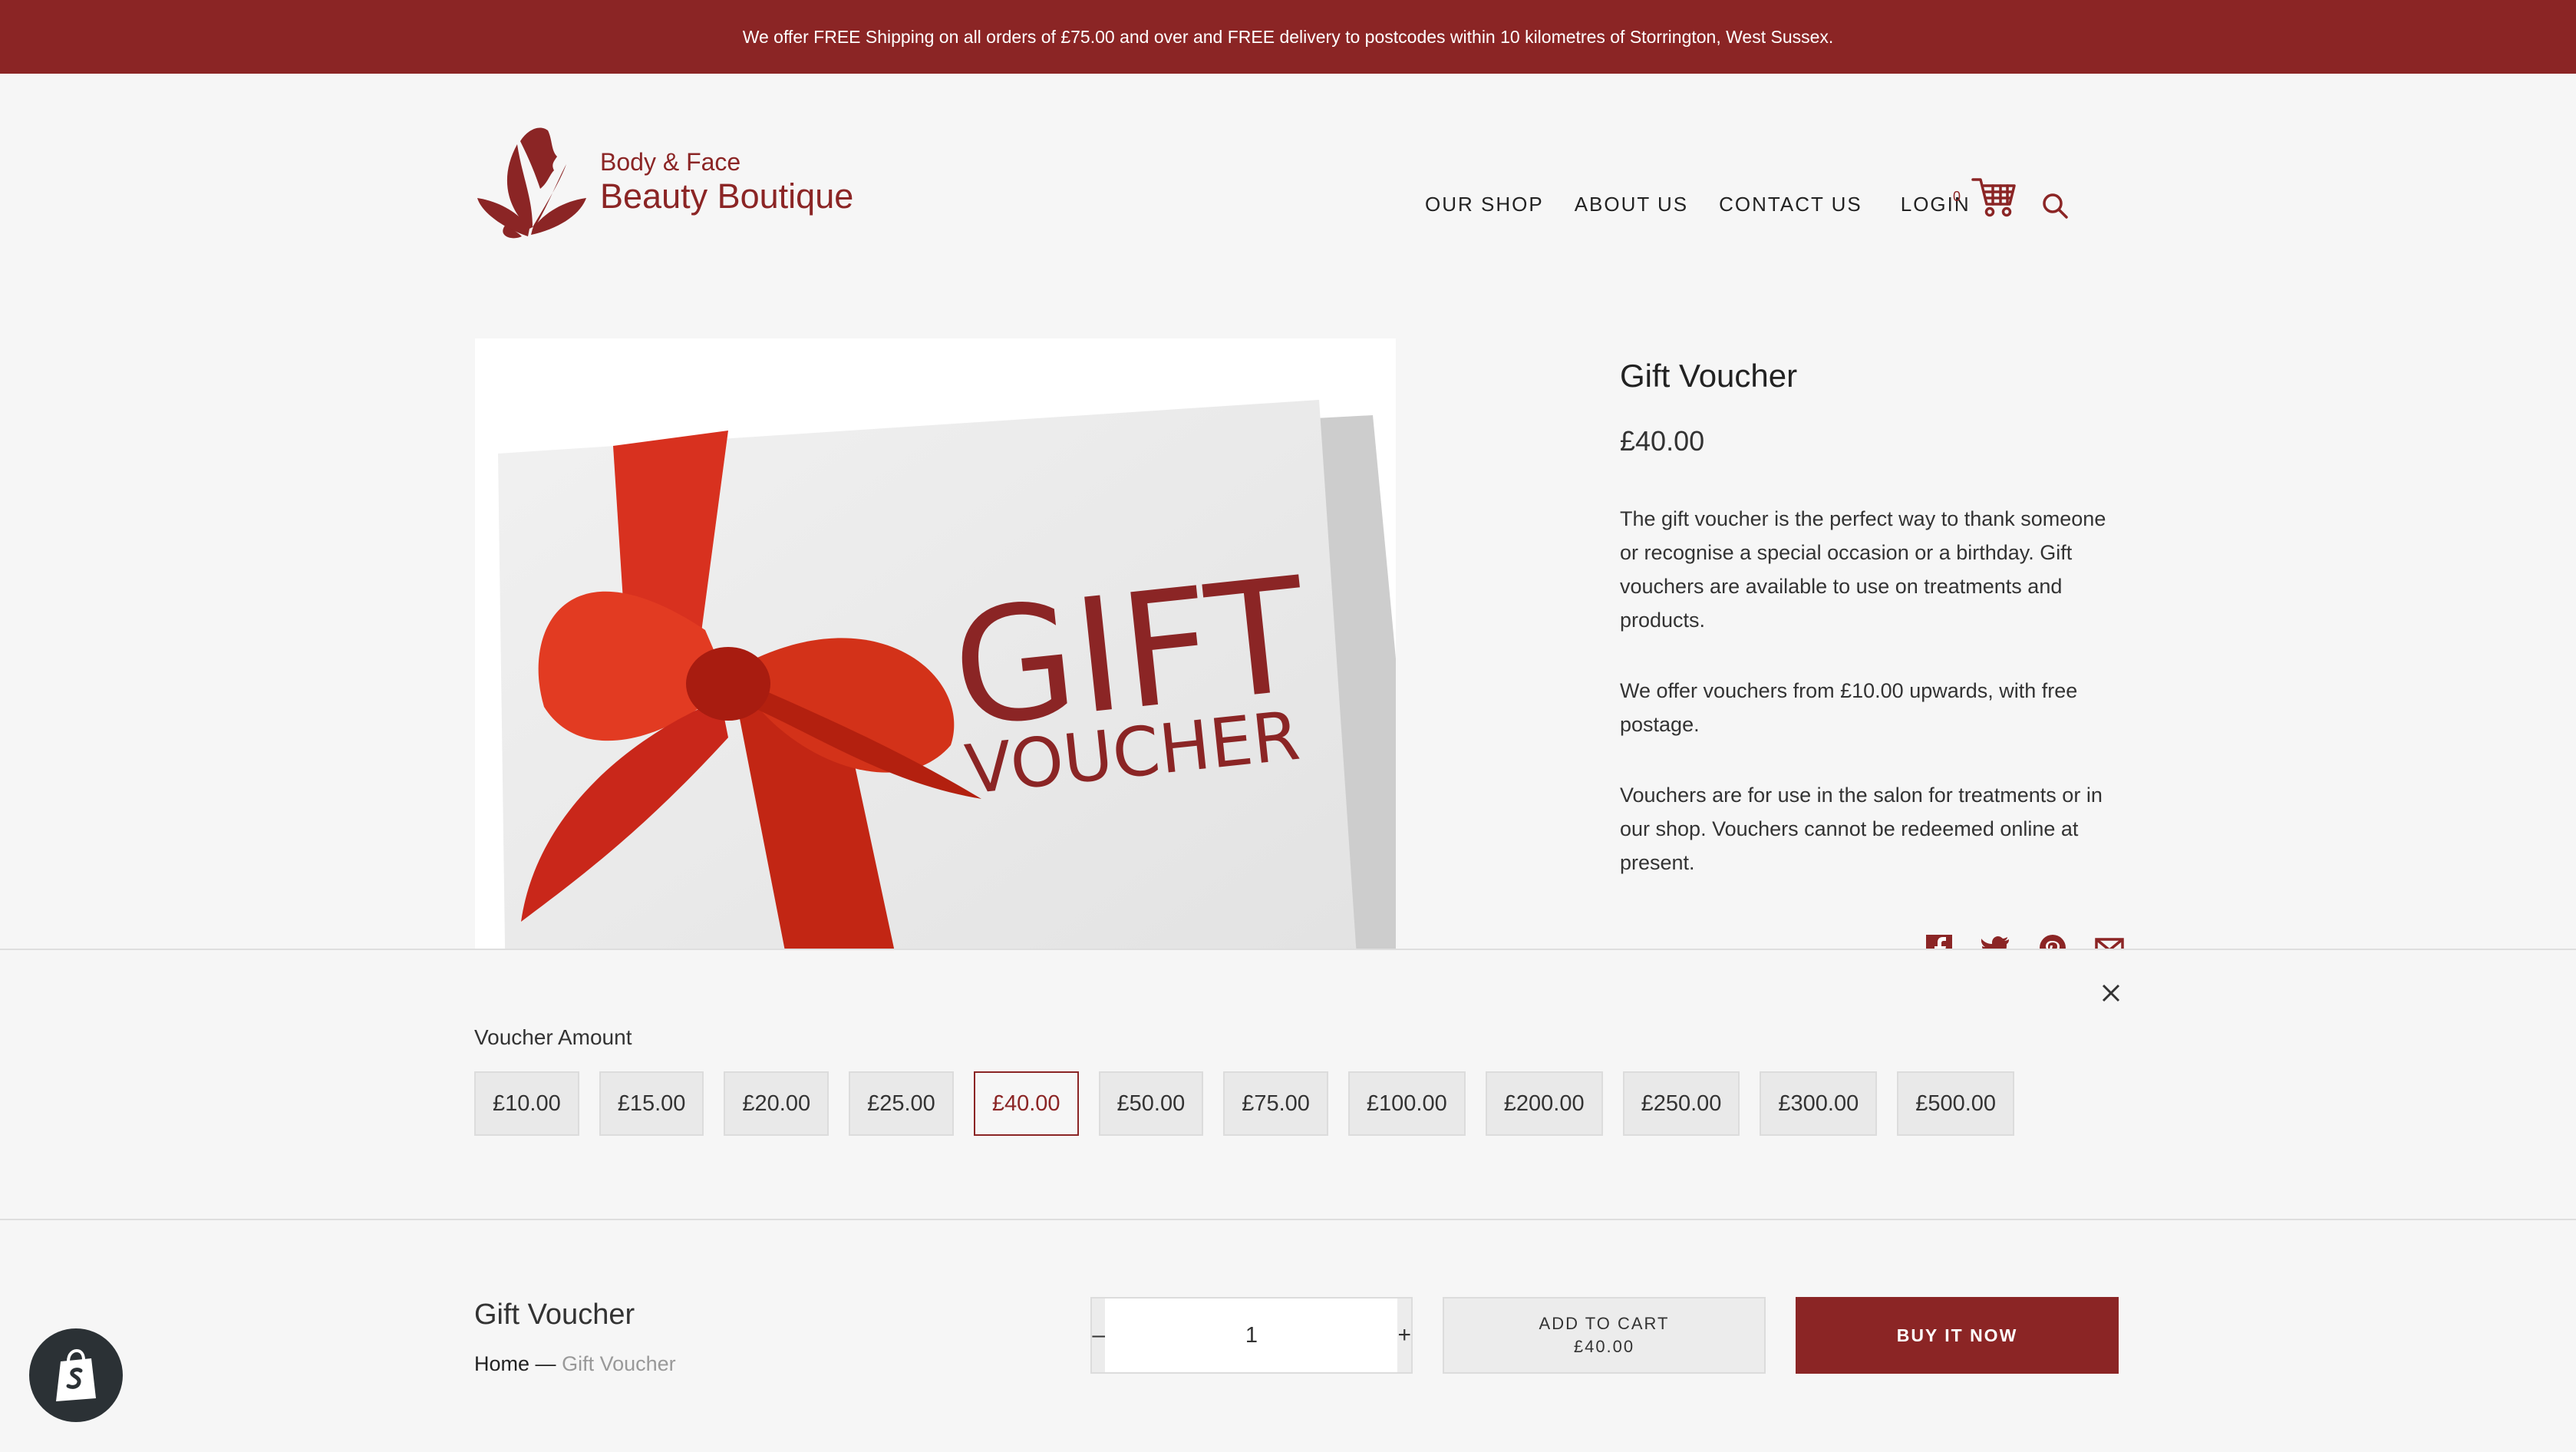  I want to click on add-to-cart-label: ADD TO CART, so click(1604, 1323).